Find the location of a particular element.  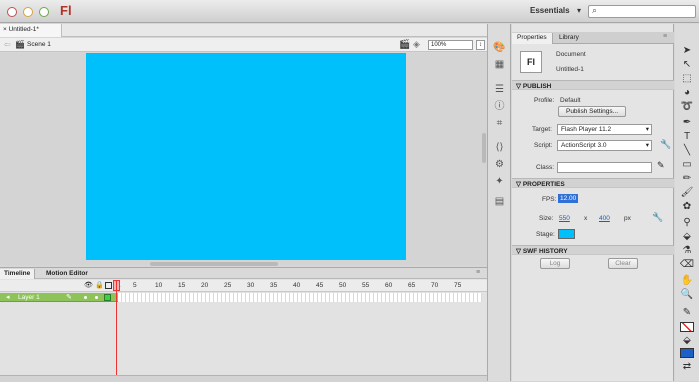

zoom-stepper-icon: ↕ is located at coordinates (480, 45).